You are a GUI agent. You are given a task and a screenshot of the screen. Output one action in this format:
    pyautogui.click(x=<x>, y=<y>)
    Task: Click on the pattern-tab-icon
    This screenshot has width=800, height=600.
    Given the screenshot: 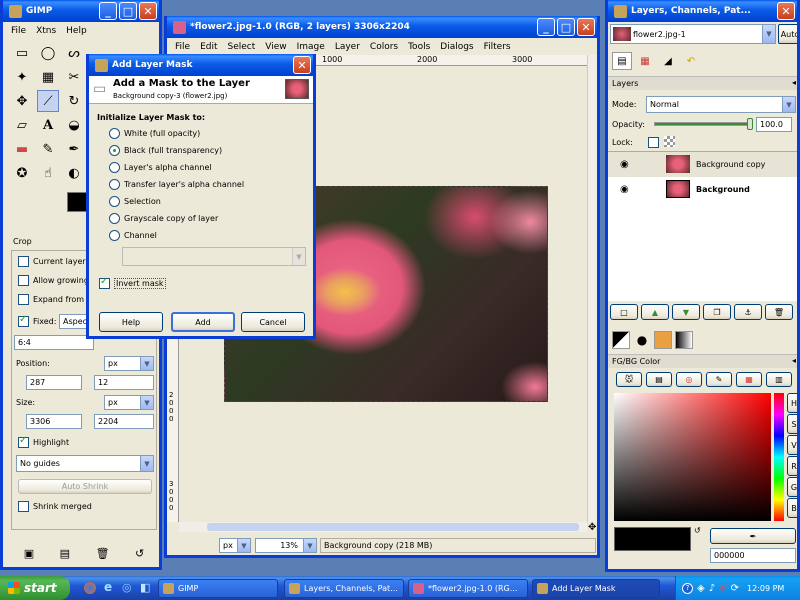 What is the action you would take?
    pyautogui.click(x=663, y=340)
    